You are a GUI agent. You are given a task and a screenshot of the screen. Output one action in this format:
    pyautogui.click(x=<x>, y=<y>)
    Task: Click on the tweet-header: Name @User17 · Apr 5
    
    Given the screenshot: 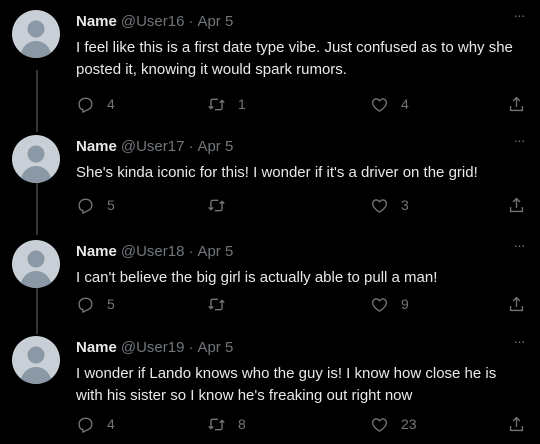 What is the action you would take?
    pyautogui.click(x=154, y=147)
    